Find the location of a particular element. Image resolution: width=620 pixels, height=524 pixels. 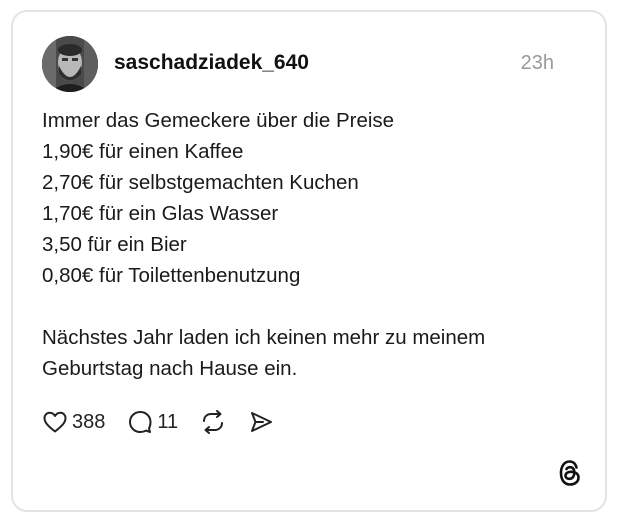

speech-bubble-icon is located at coordinates (140, 422).